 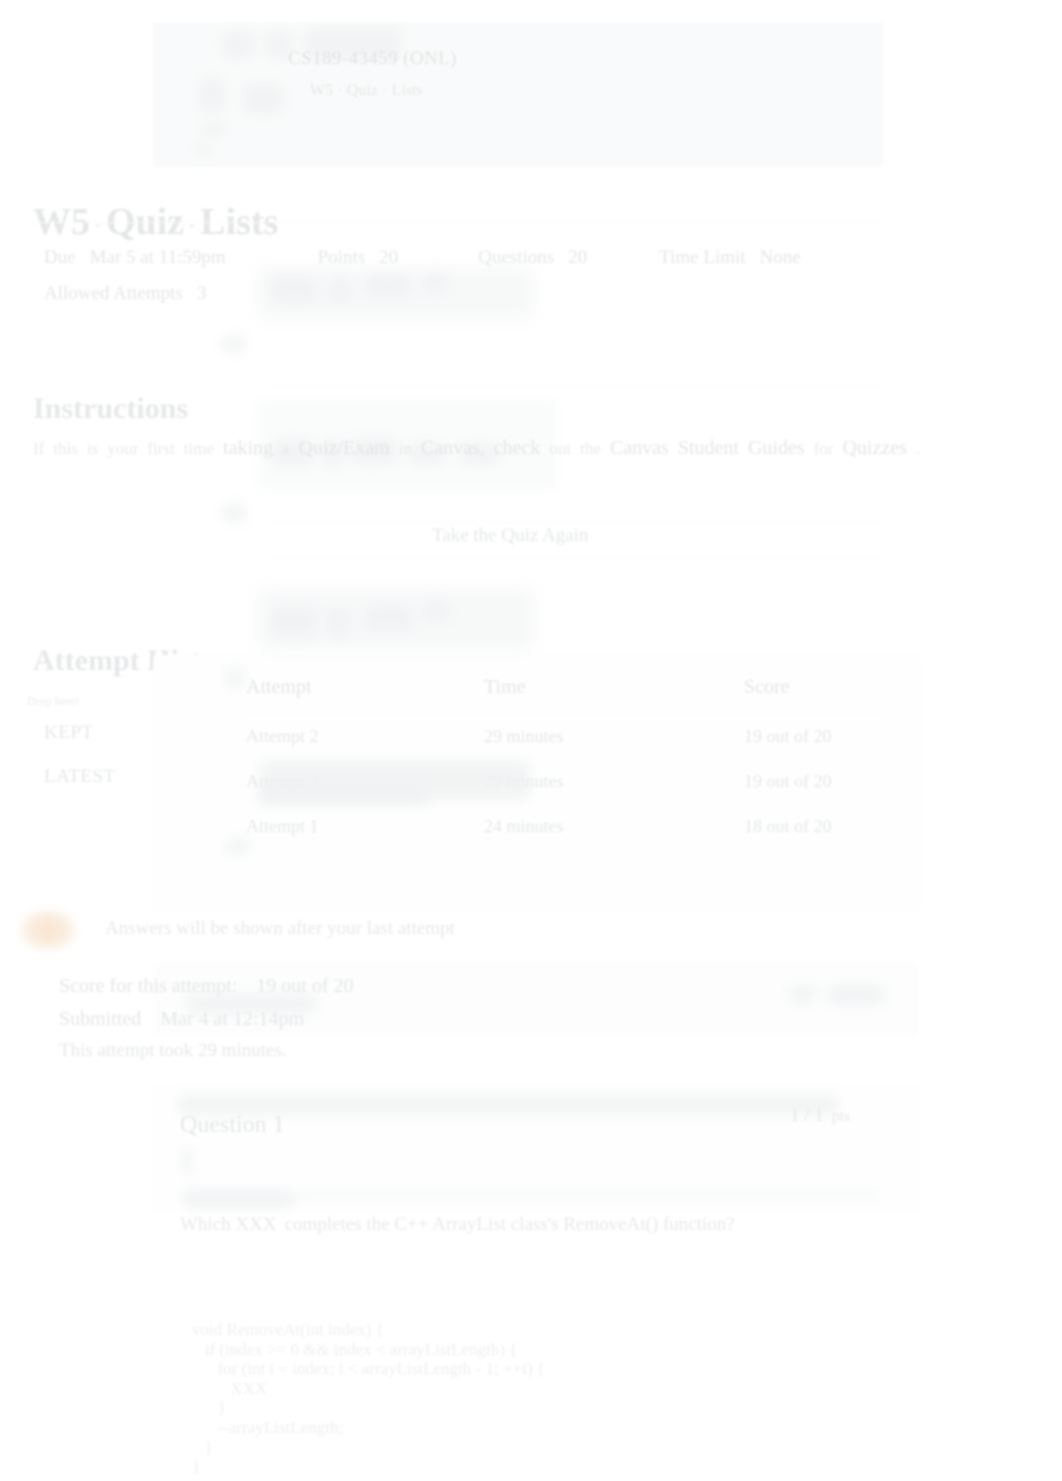 I want to click on question-points: 1 / 1 pts, so click(x=820, y=1116).